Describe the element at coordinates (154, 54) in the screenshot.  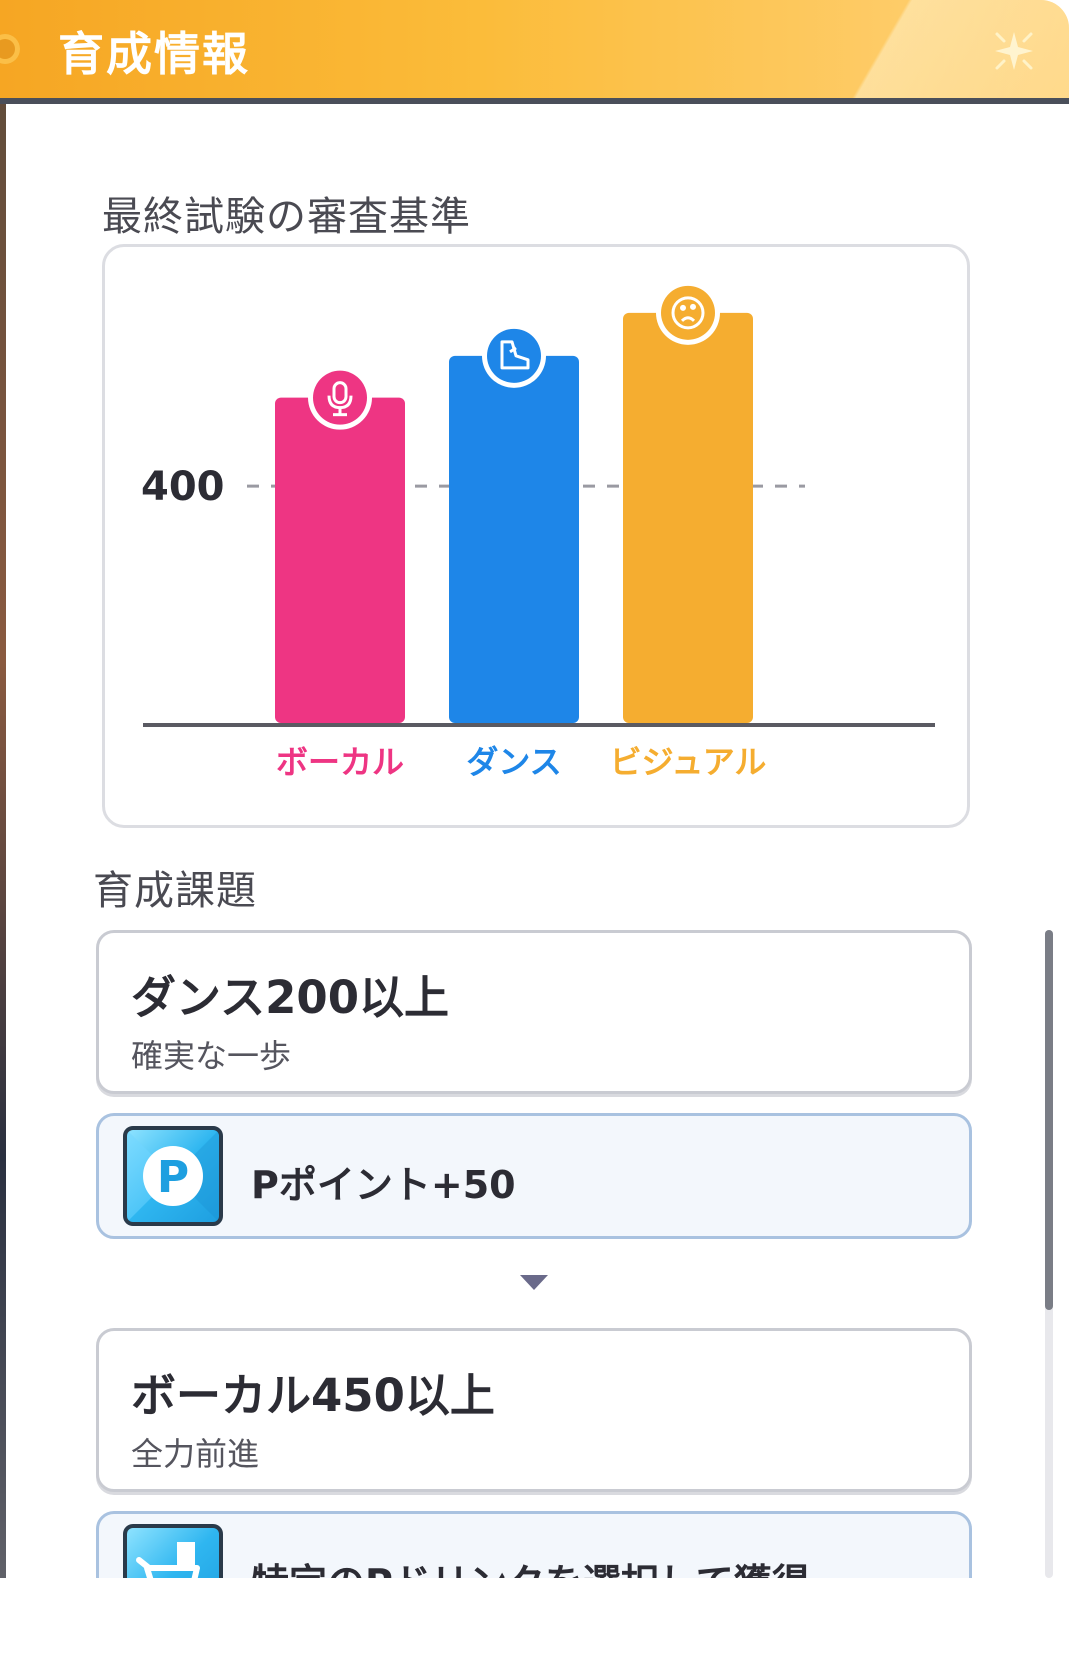
I see `page-title: 育成情報` at that location.